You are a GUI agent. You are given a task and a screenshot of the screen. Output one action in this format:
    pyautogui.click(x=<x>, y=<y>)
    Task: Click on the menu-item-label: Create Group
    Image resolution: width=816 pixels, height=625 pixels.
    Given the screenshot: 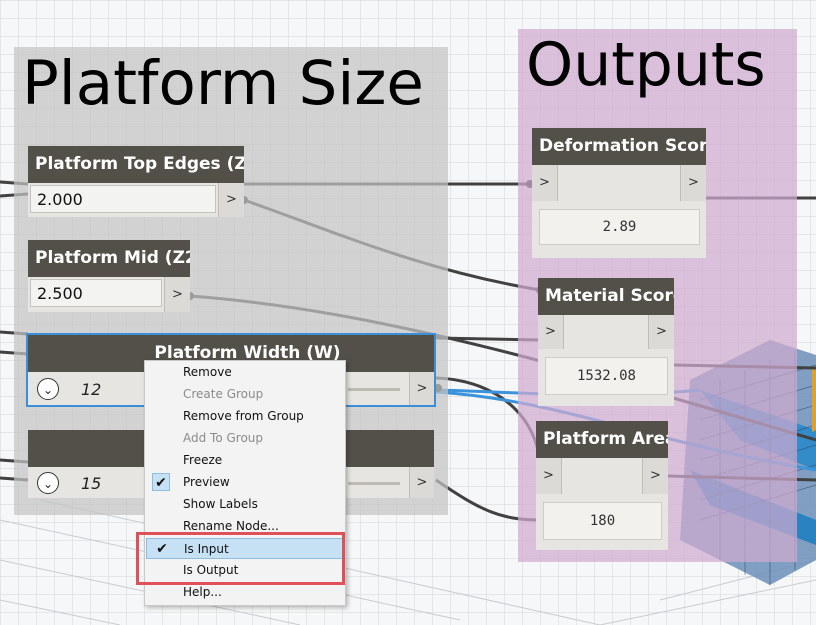 What is the action you would take?
    pyautogui.click(x=223, y=394)
    